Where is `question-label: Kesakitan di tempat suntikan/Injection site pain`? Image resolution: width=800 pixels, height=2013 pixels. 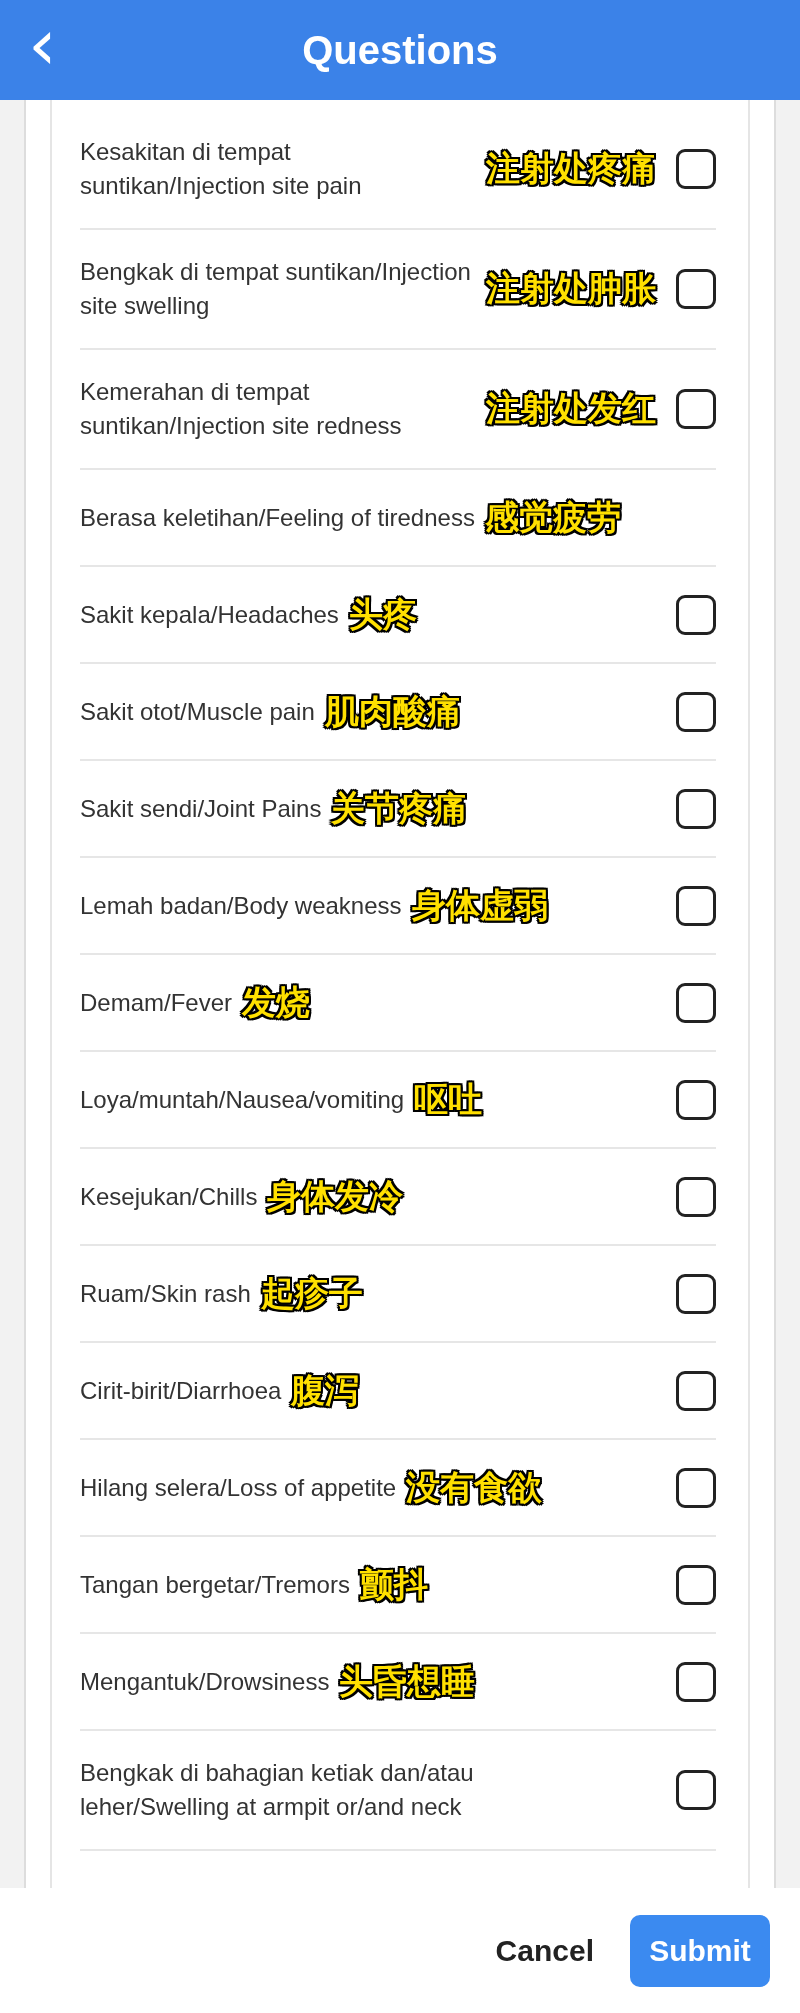
question-label: Kesakitan di tempat suntikan/Injection site pain is located at coordinates (221, 169).